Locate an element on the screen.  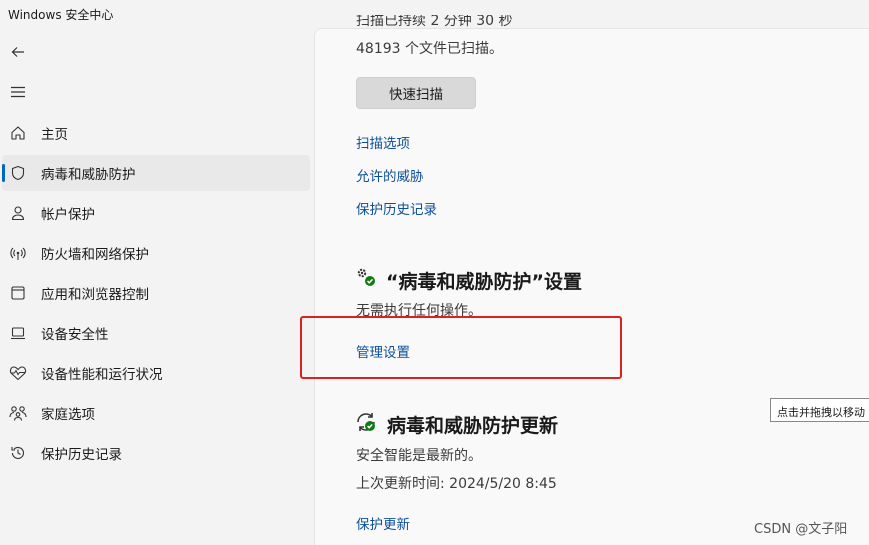
back-arrow-icon is located at coordinates (18, 52).